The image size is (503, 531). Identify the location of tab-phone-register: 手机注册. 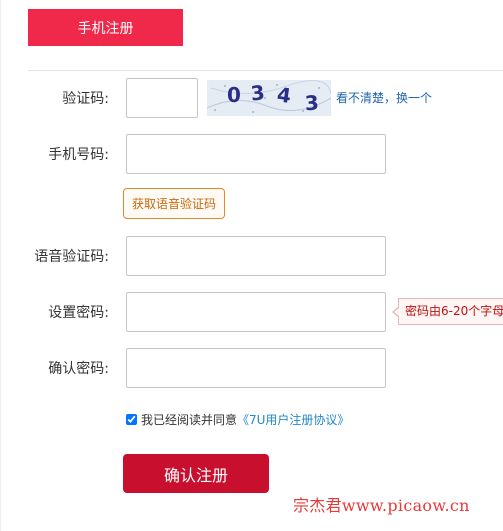
(105, 27).